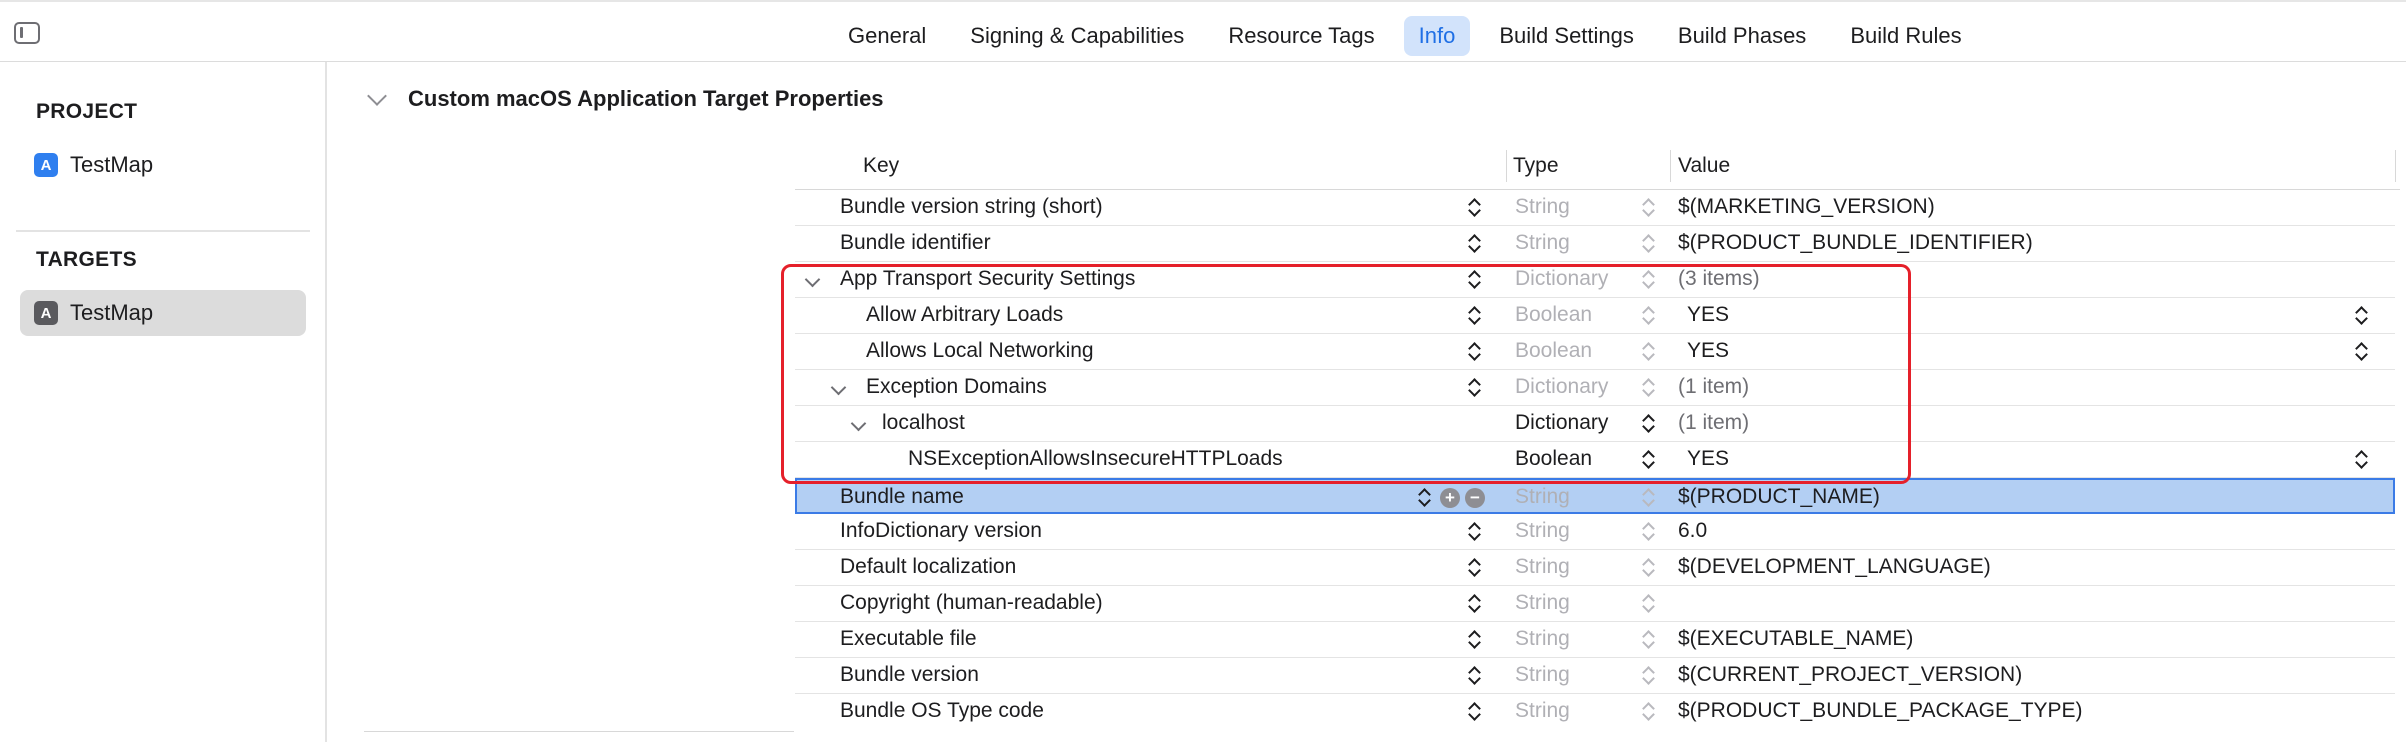  Describe the element at coordinates (1562, 422) in the screenshot. I see `row-type: Dictionary` at that location.